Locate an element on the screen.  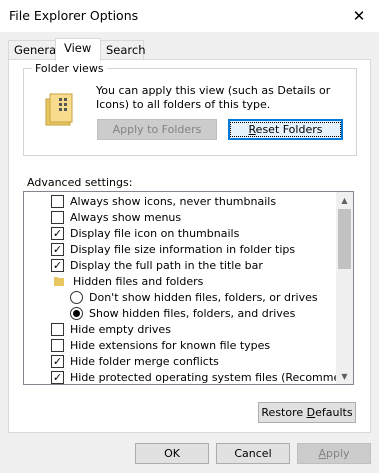
radio-dot-icon is located at coordinates (76, 313).